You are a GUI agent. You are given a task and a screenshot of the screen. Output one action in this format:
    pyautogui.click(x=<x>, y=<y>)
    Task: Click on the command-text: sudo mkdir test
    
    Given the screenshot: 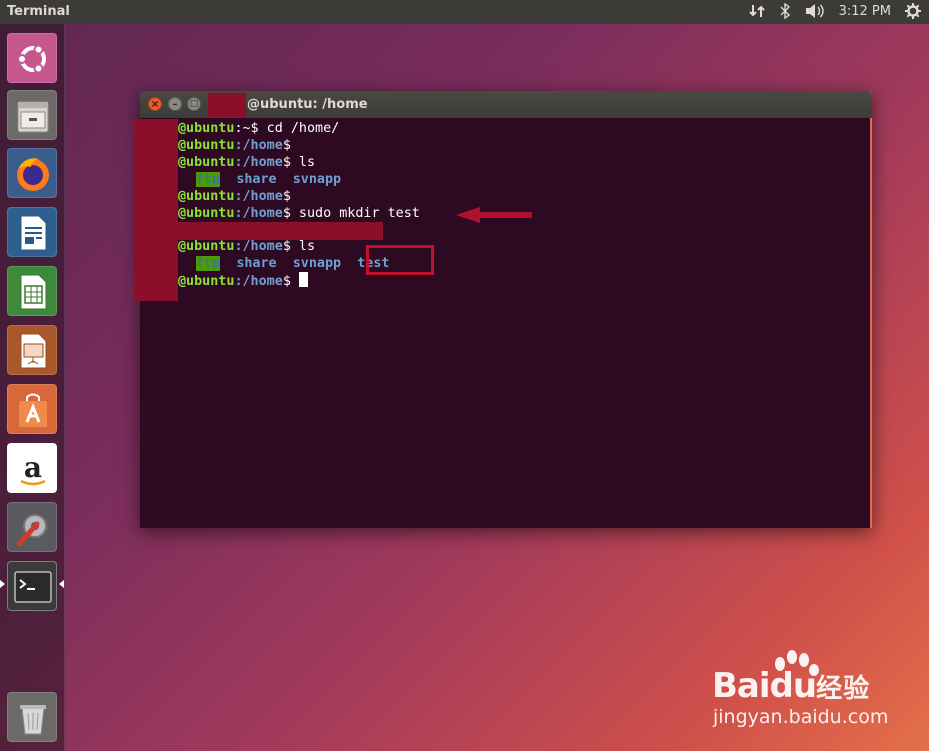 What is the action you would take?
    pyautogui.click(x=355, y=213)
    